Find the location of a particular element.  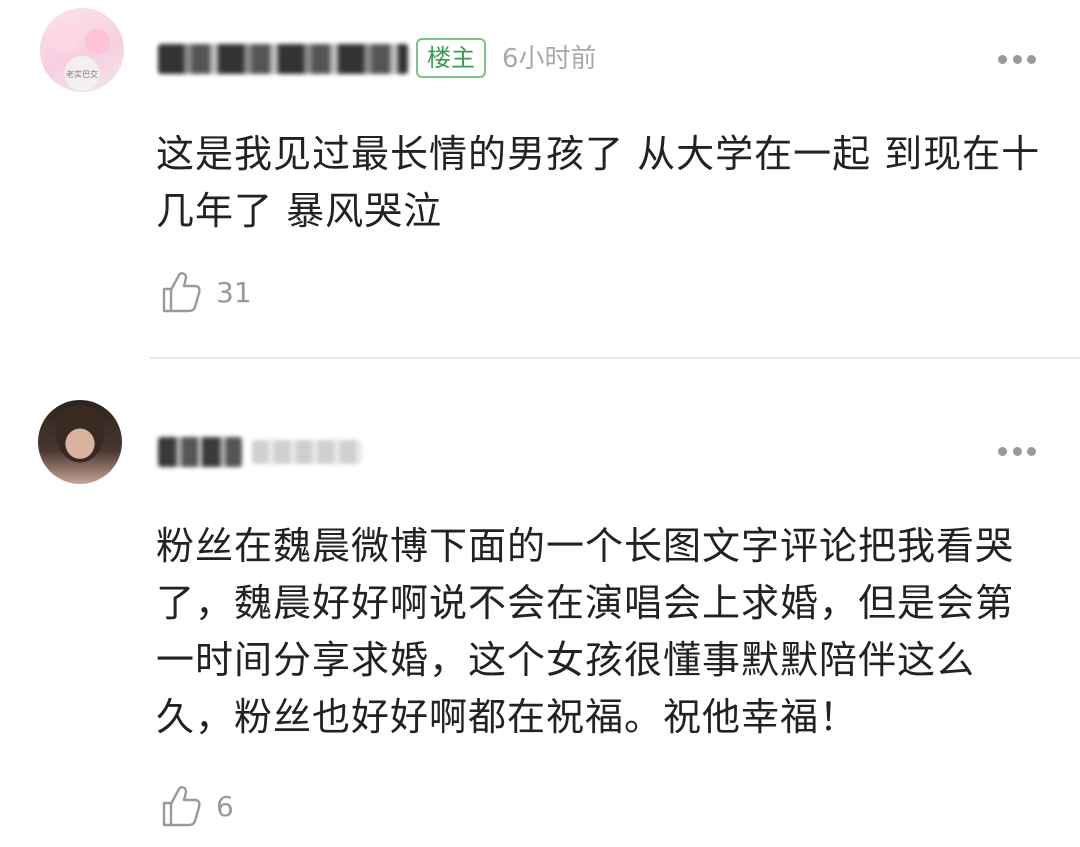

like-count: 6 is located at coordinates (225, 806).